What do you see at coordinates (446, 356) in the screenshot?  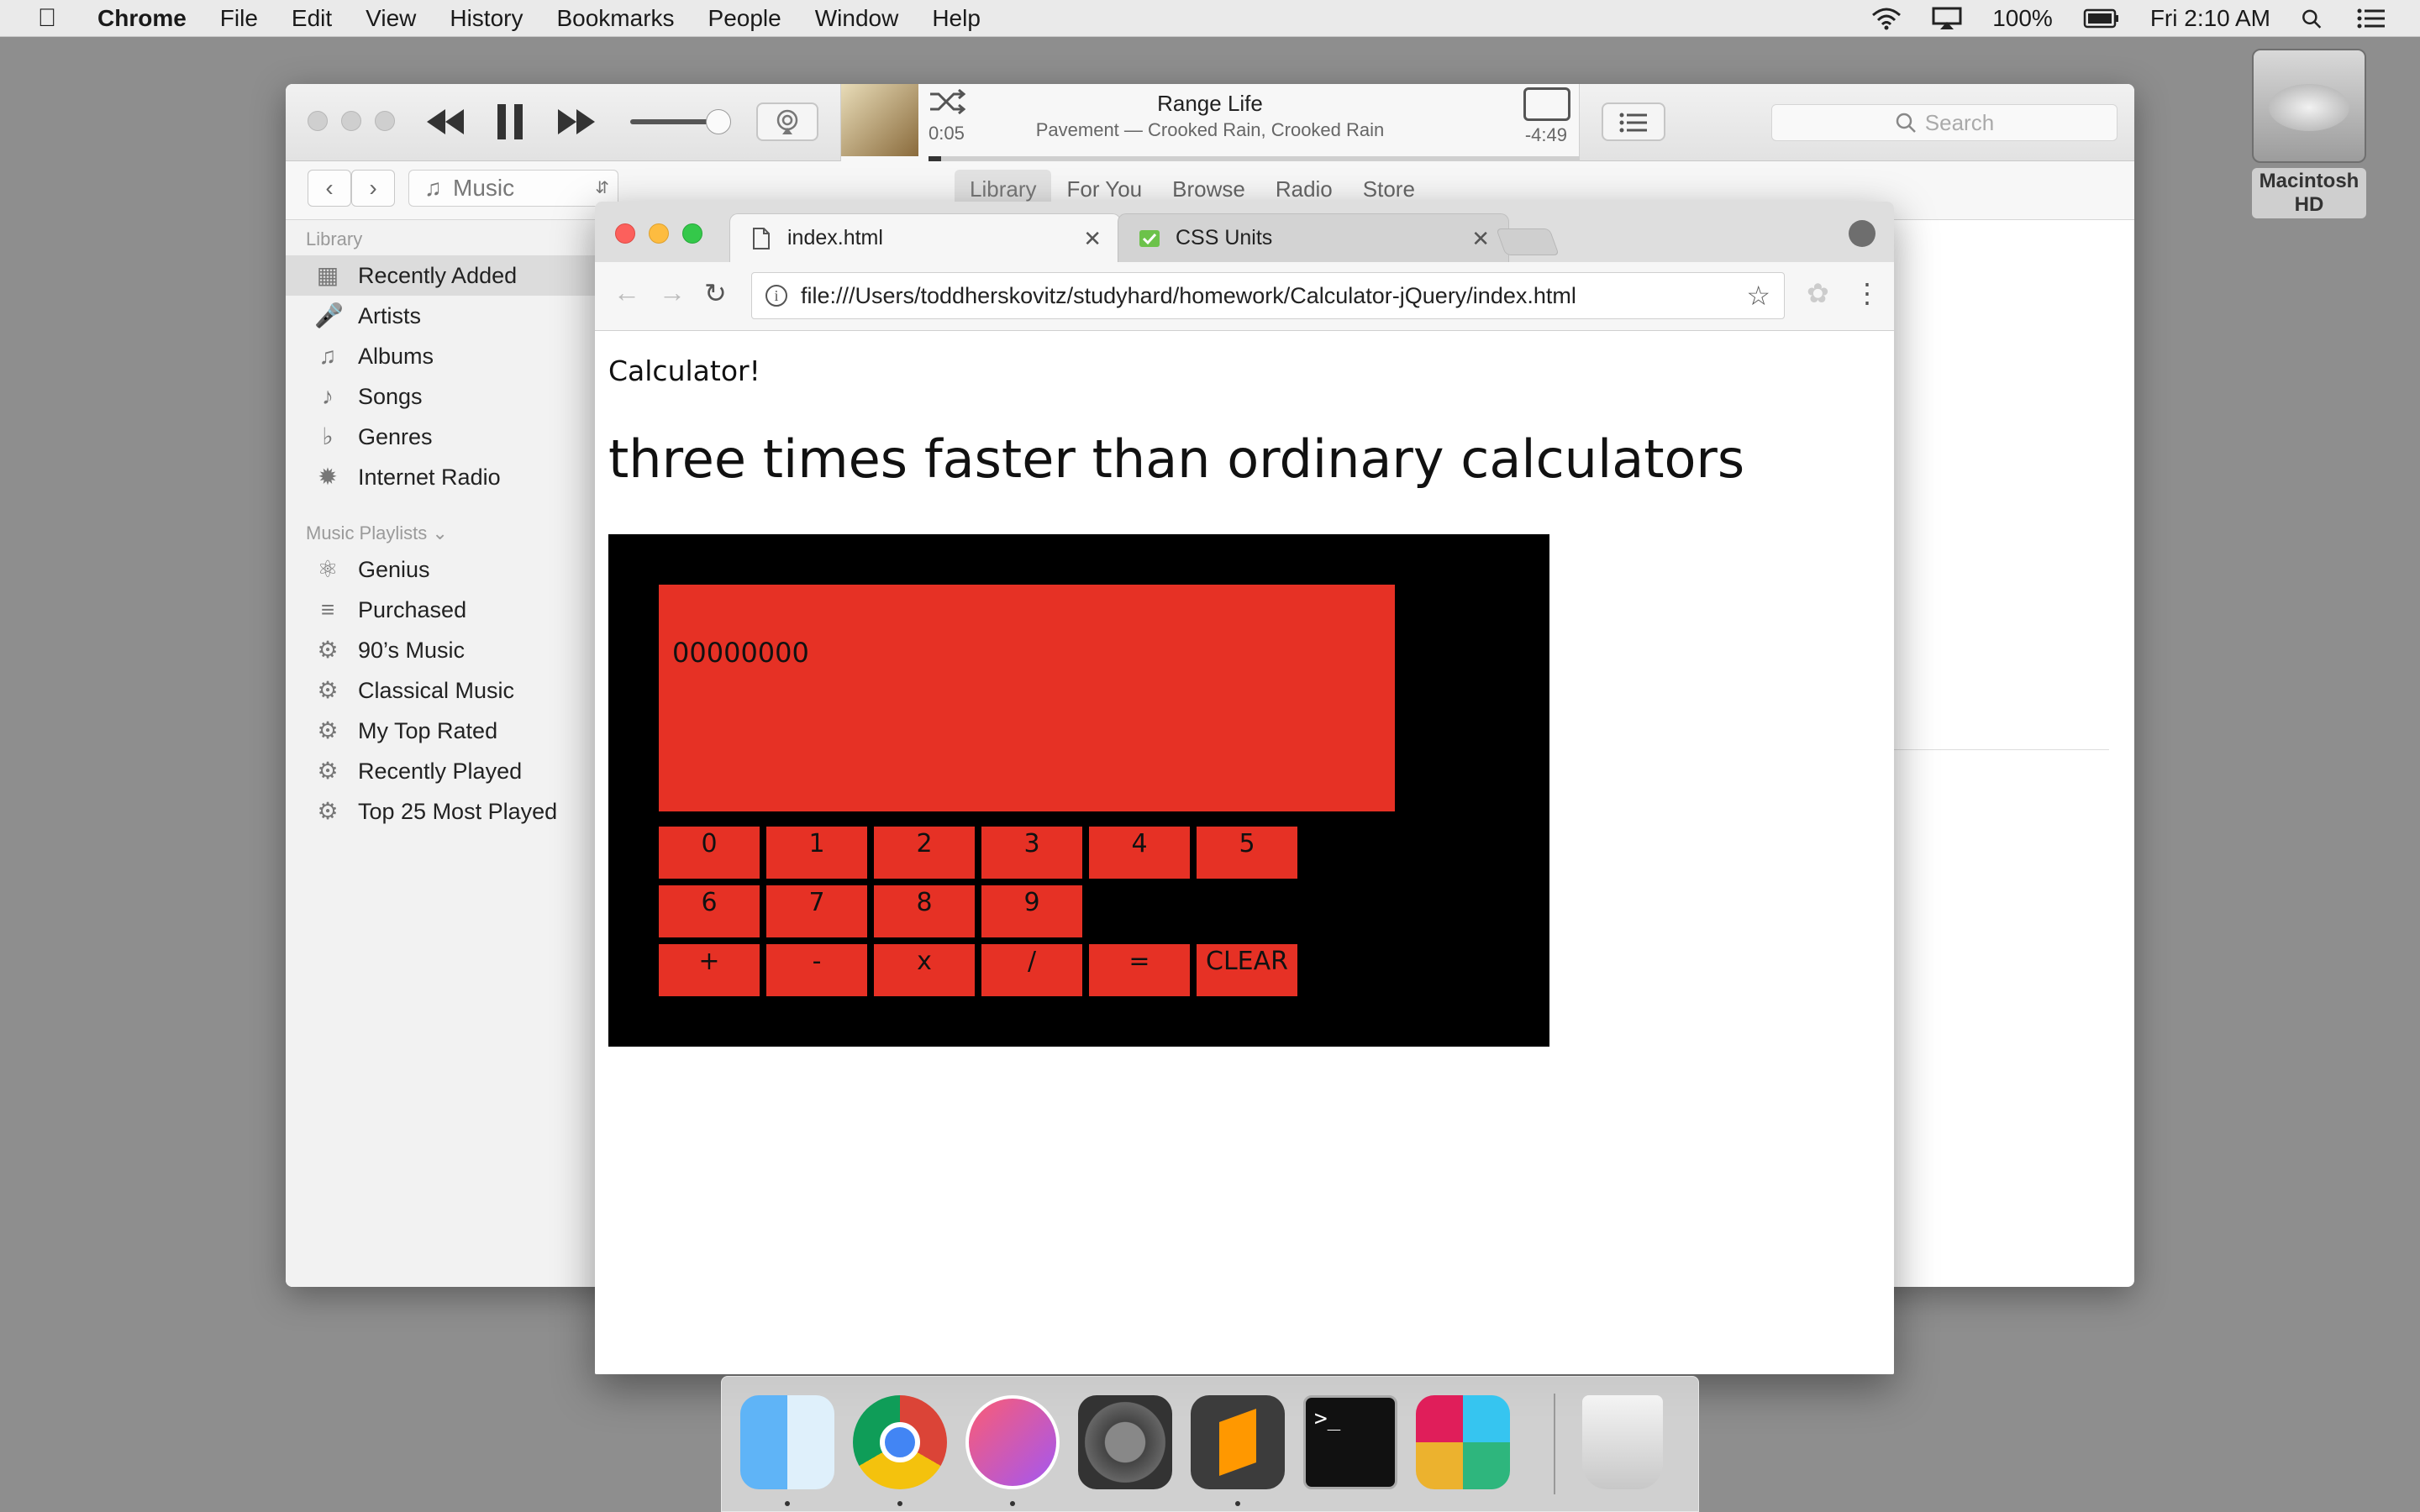 I see `sidebar-item-albums: ♫ Albums` at bounding box center [446, 356].